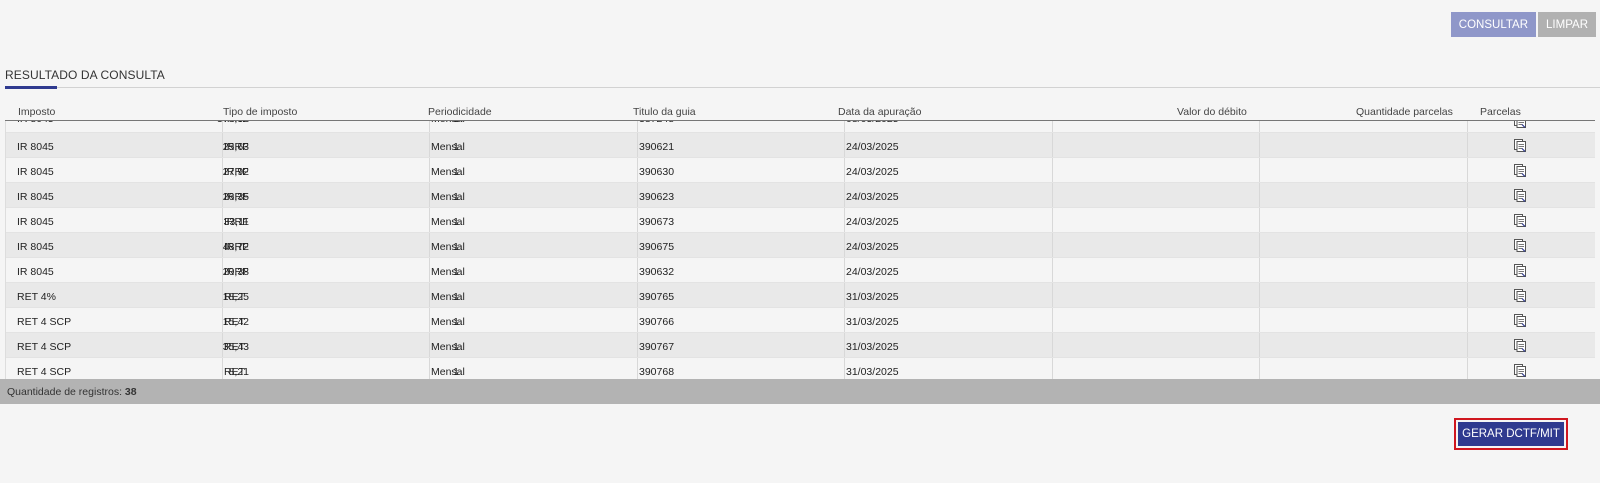  What do you see at coordinates (800, 170) in the screenshot?
I see `table-row: IR 8045 IRRF Mensal 390630 24/03/2025 27,92 1` at bounding box center [800, 170].